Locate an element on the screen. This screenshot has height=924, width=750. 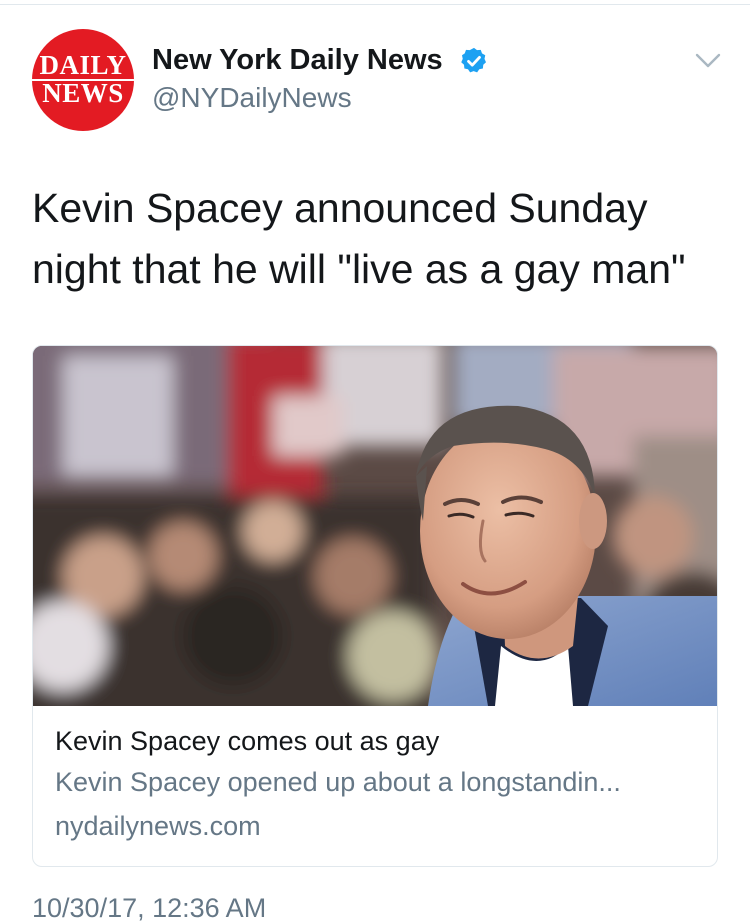
verified-badge-icon is located at coordinates (473, 60).